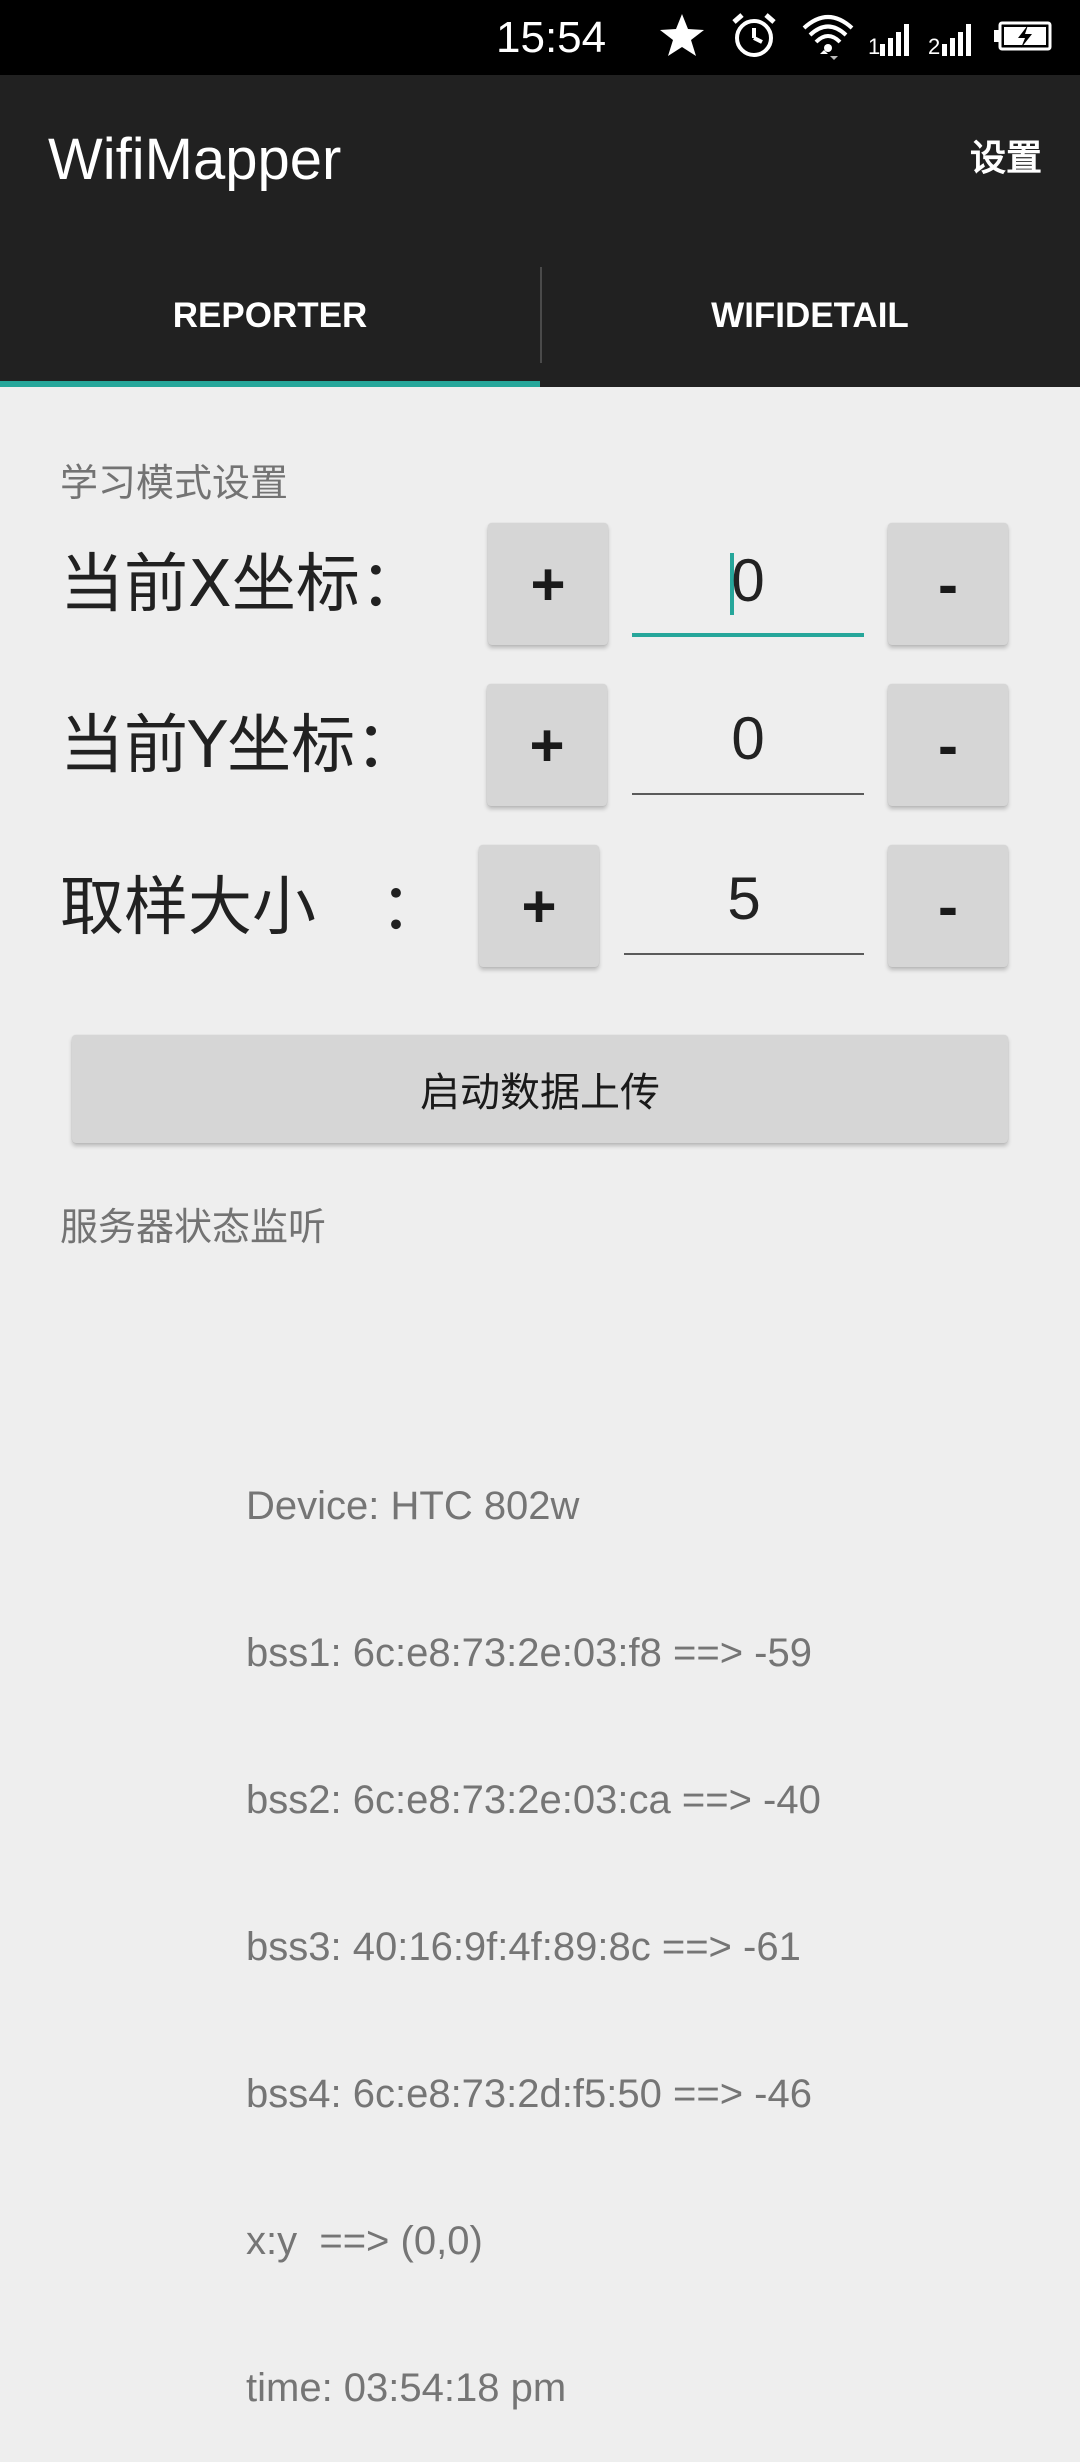 The width and height of the screenshot is (1080, 2462). Describe the element at coordinates (364, 2241) in the screenshot. I see `monitor-line-xy: x:y ==> (0,0)` at that location.